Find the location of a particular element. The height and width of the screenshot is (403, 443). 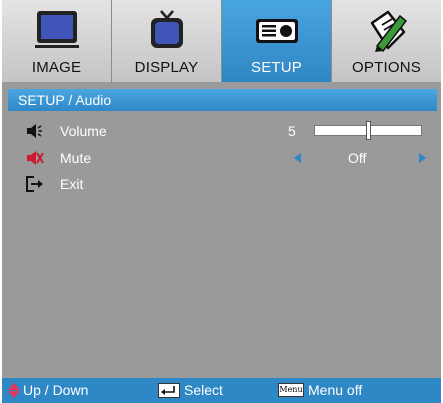

menu-off-hint-label: Menu off is located at coordinates (335, 390).